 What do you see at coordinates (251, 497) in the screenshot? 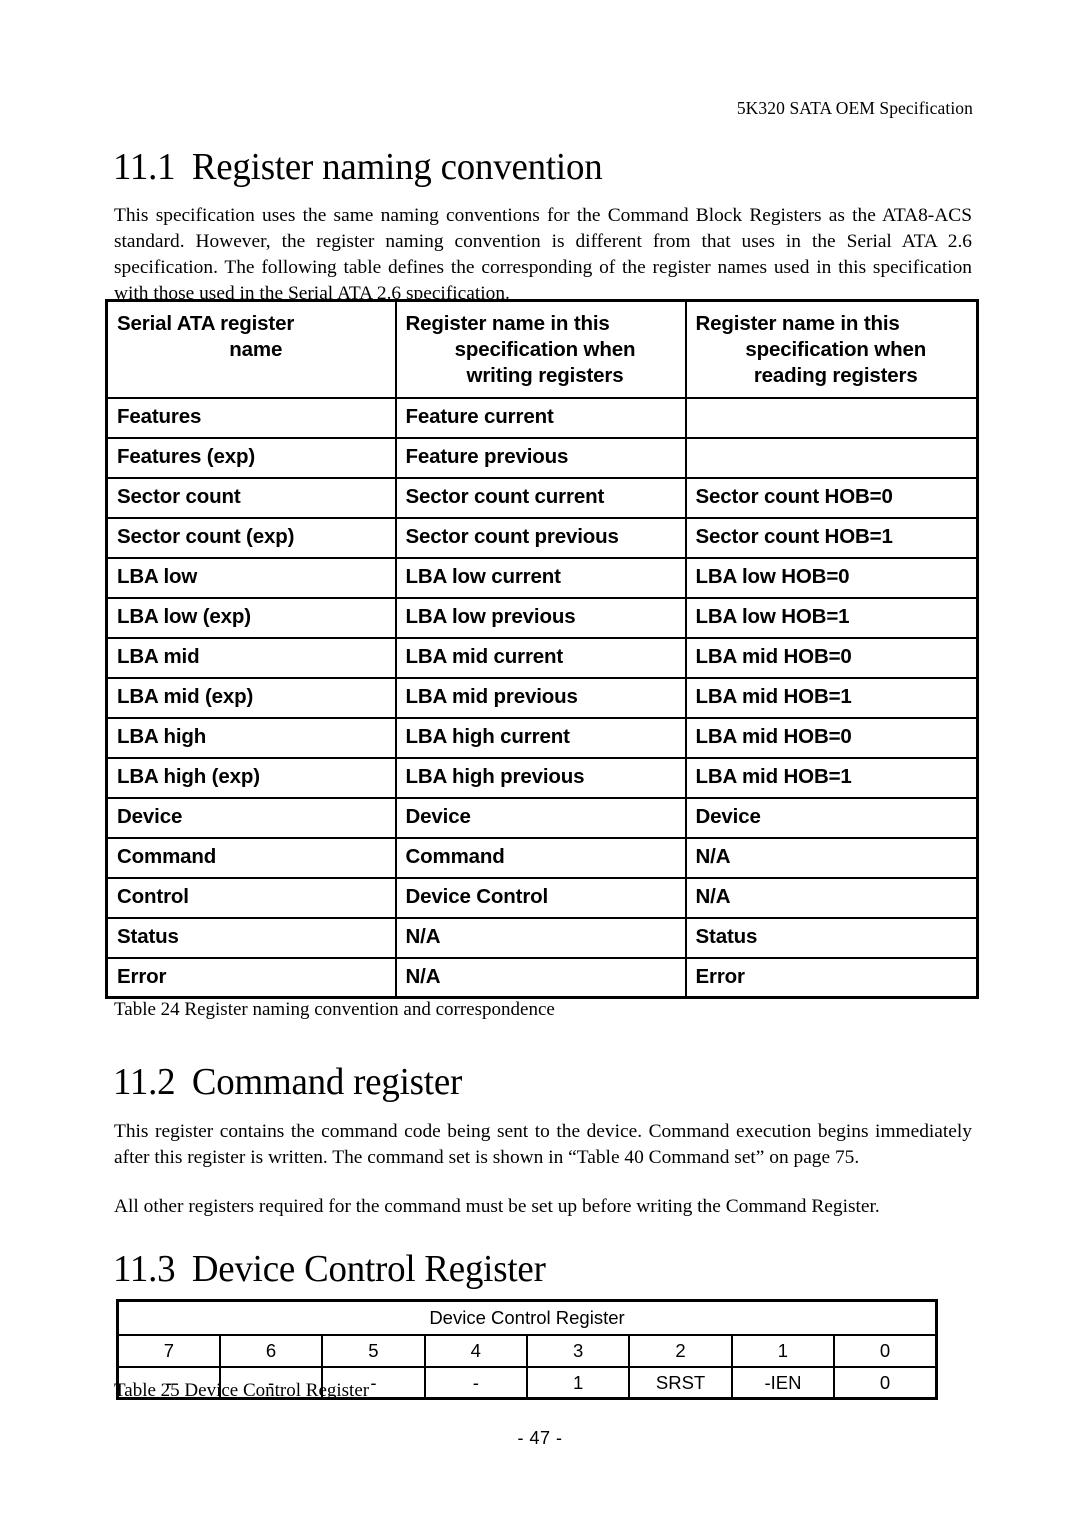
I see `cell-serial-name: Sector count` at bounding box center [251, 497].